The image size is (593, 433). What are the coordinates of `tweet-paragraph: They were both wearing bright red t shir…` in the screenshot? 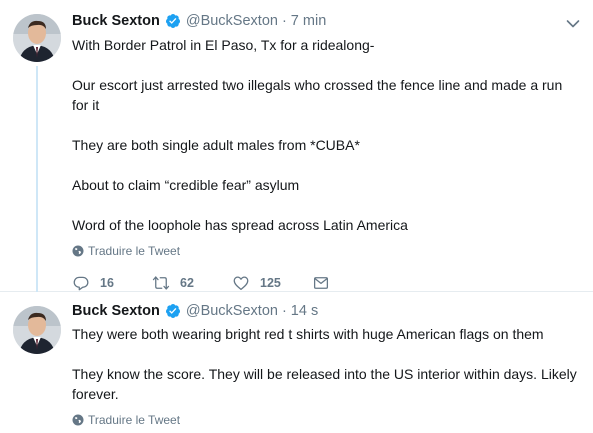 It's located at (308, 334).